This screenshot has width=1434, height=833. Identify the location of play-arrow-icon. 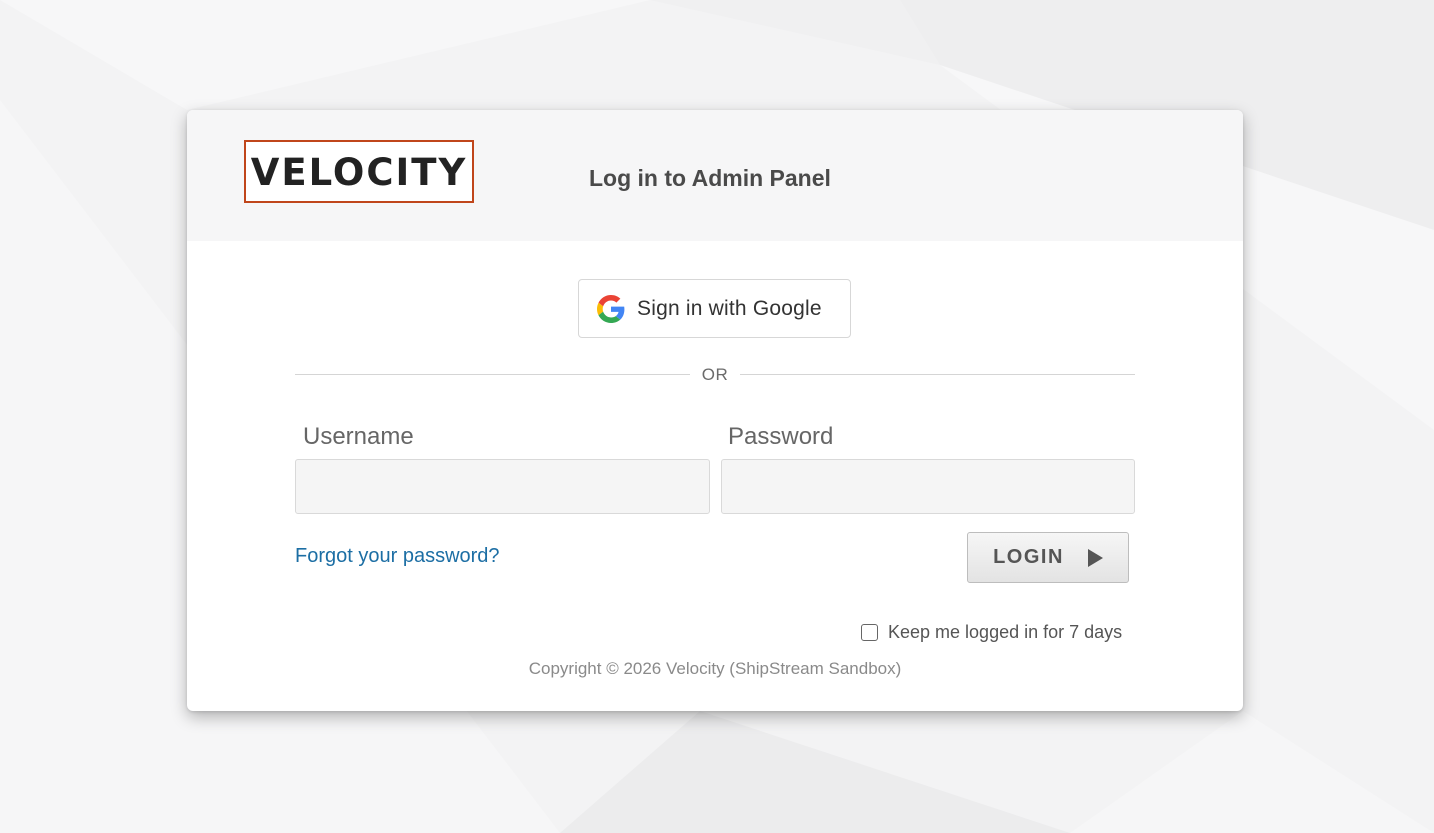
(1095, 557).